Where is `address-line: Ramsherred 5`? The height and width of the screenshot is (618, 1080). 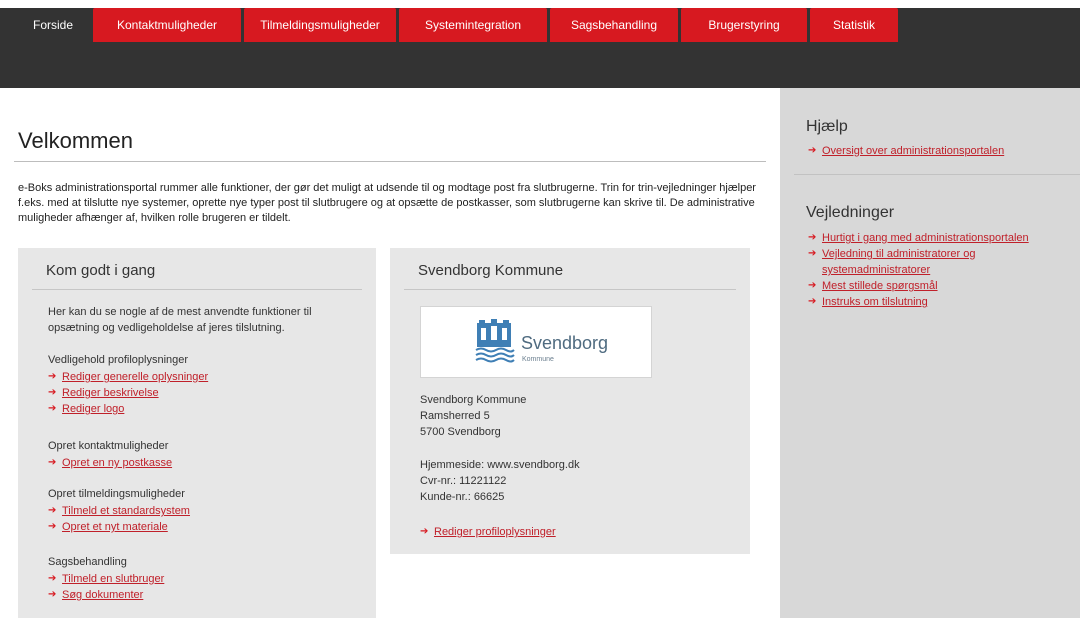
address-line: Ramsherred 5 is located at coordinates (455, 416).